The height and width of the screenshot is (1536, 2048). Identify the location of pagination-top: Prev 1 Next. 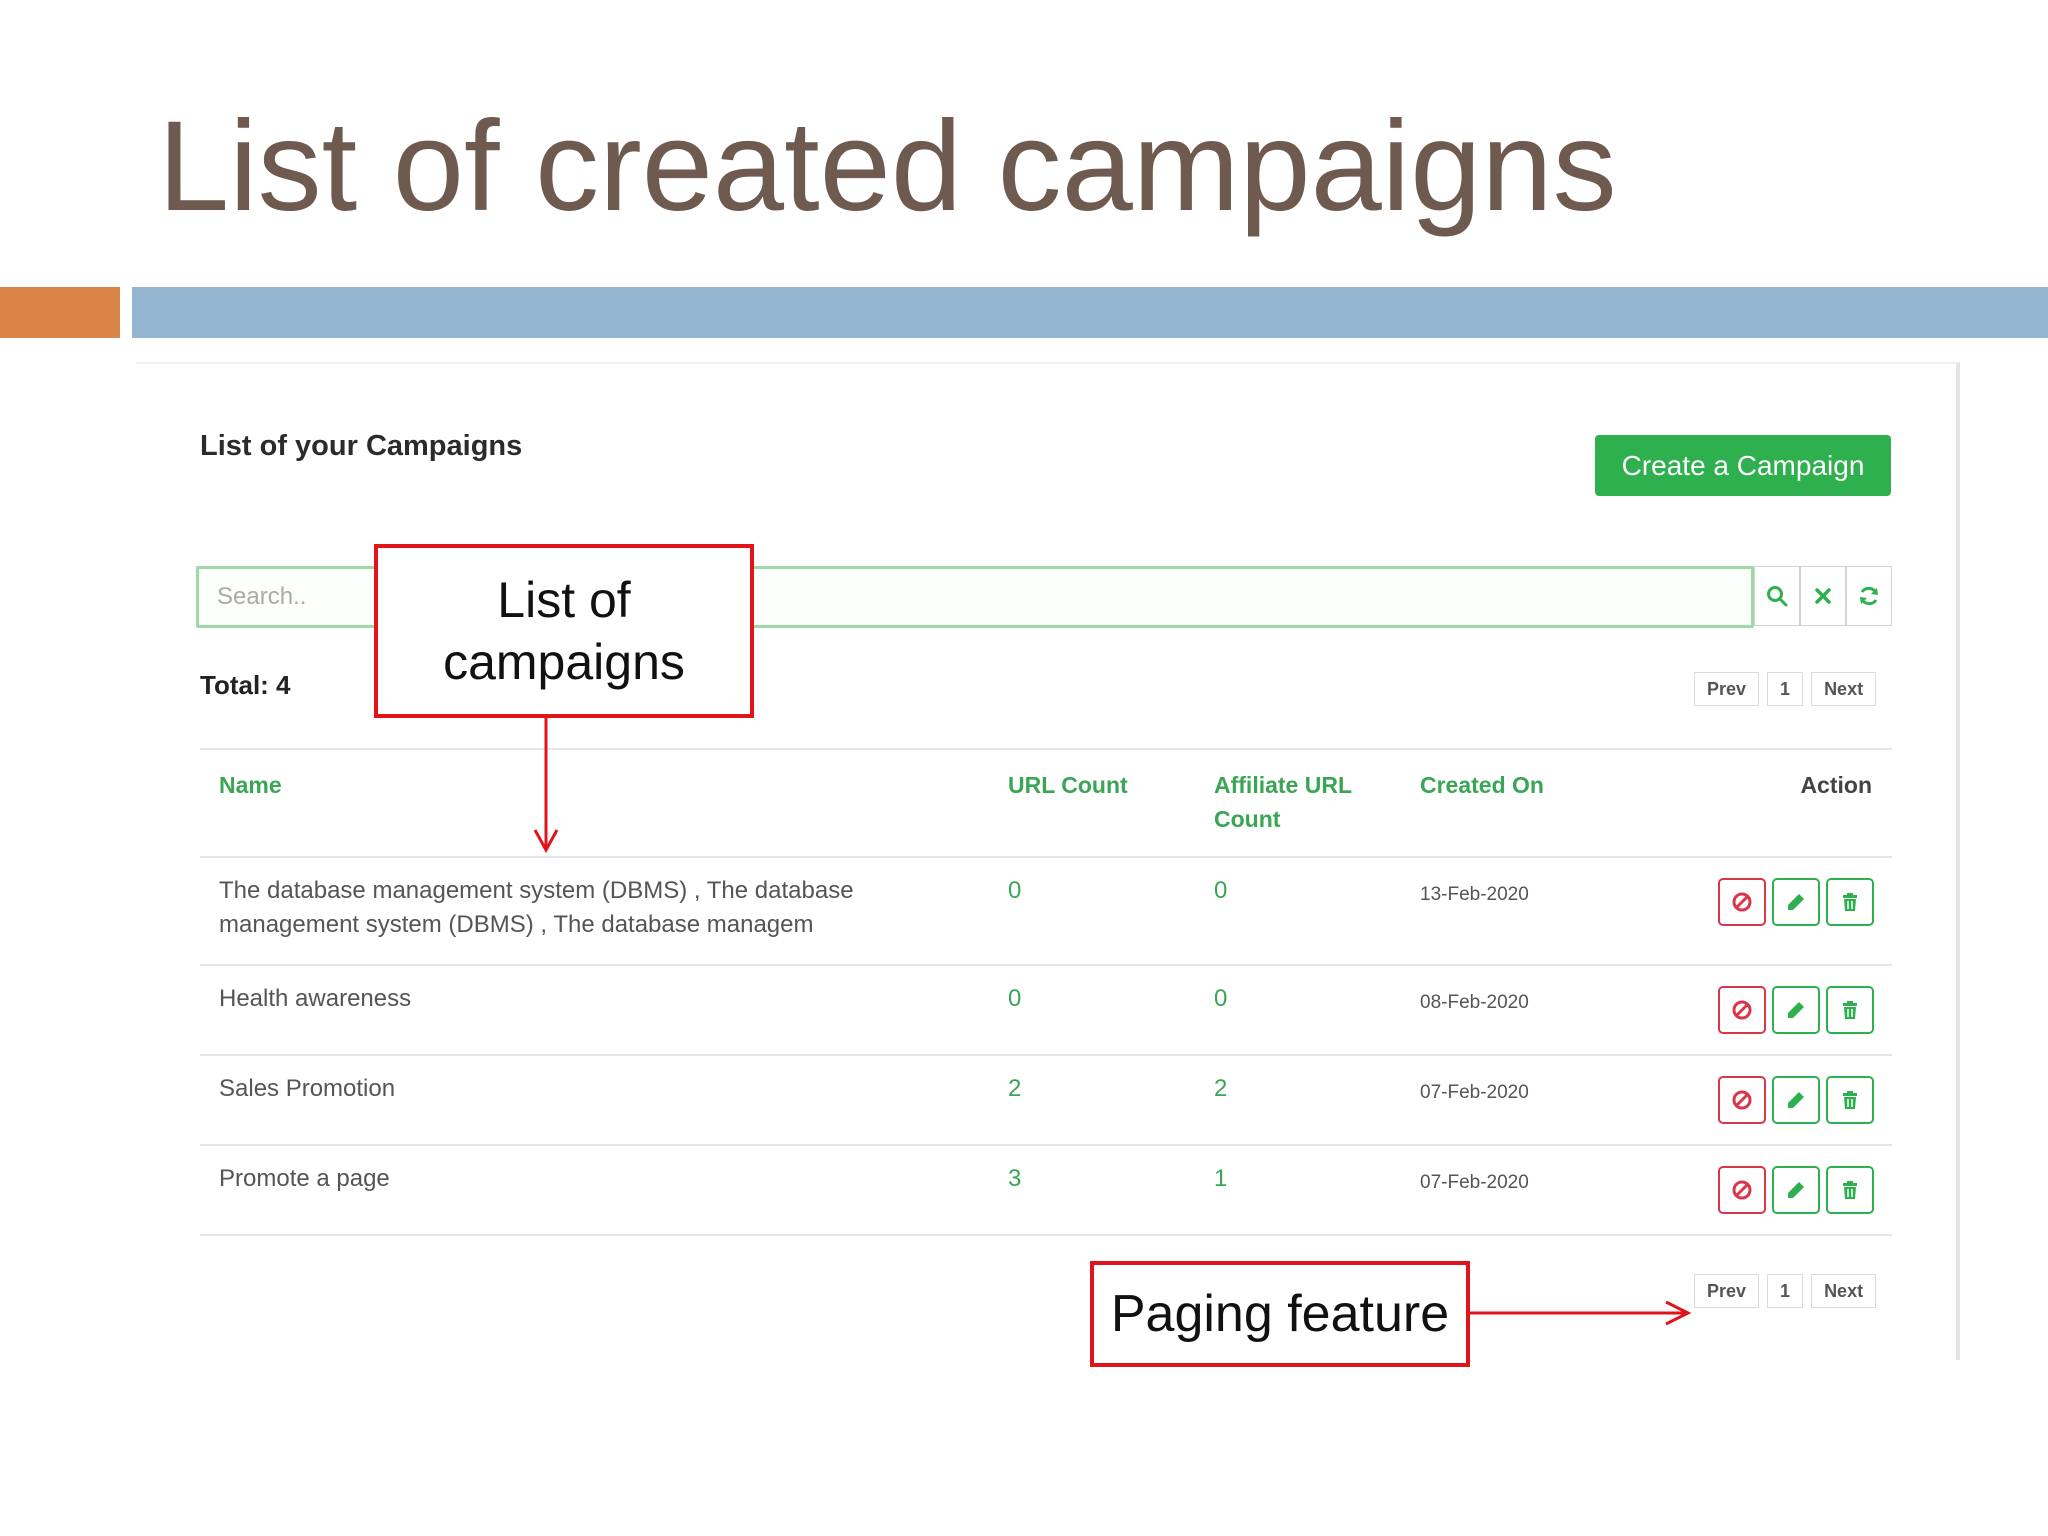
(1785, 689).